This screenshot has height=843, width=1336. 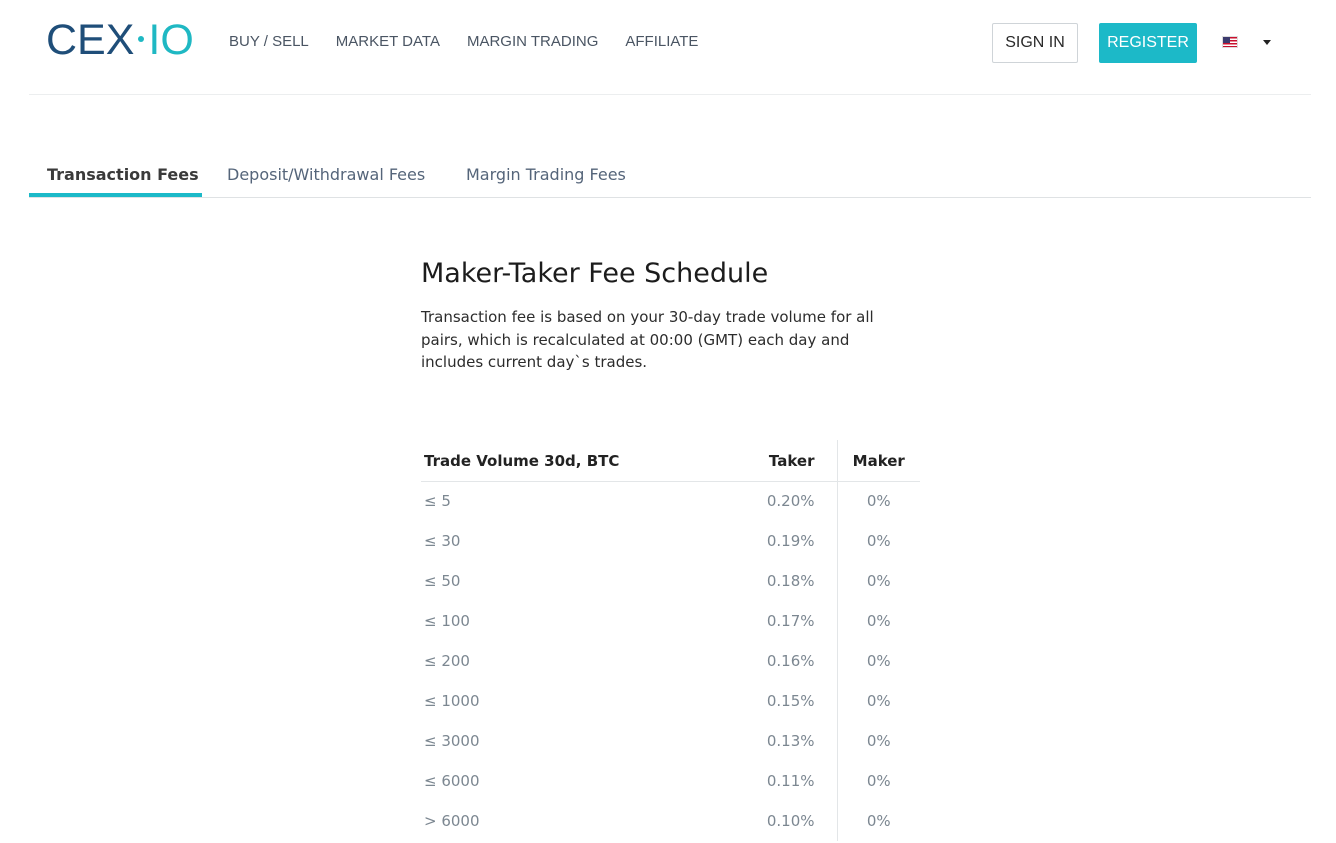 What do you see at coordinates (141, 39) in the screenshot?
I see `logo-dot` at bounding box center [141, 39].